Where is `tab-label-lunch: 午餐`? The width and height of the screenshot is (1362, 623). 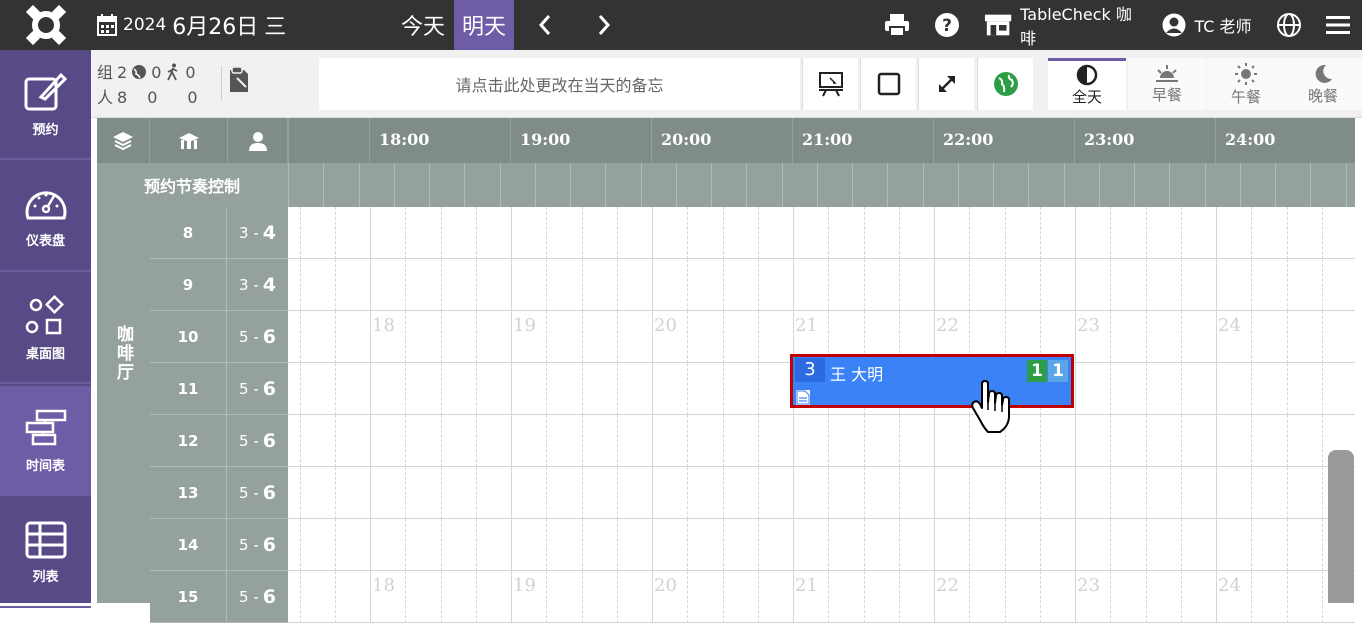 tab-label-lunch: 午餐 is located at coordinates (1245, 96).